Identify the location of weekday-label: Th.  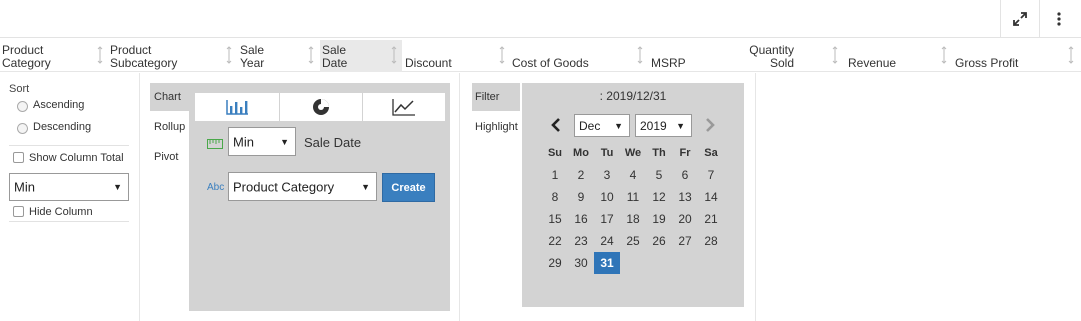
(659, 153).